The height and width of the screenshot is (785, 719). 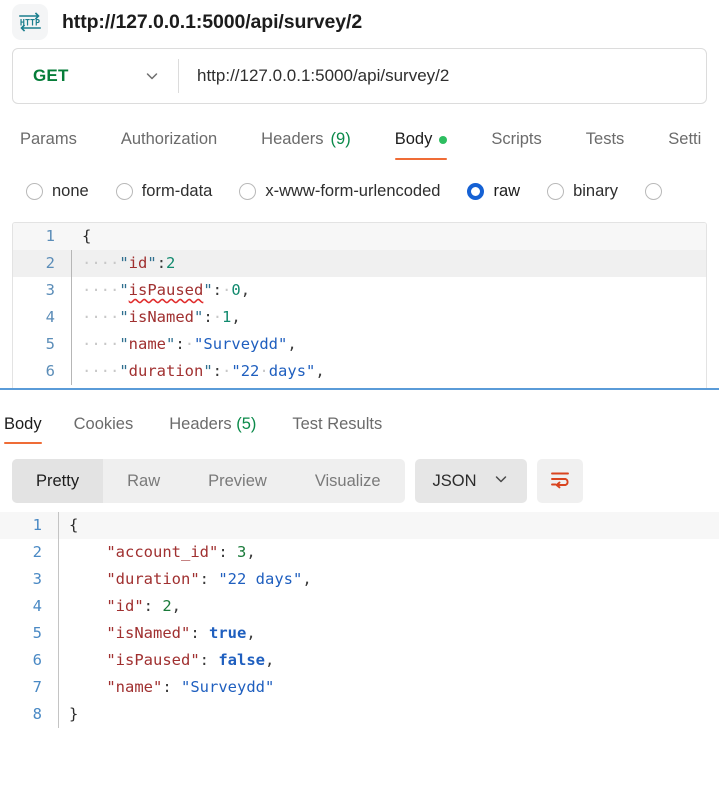 I want to click on response-view-segmented-control: Pretty Raw Preview Visualize, so click(x=208, y=481).